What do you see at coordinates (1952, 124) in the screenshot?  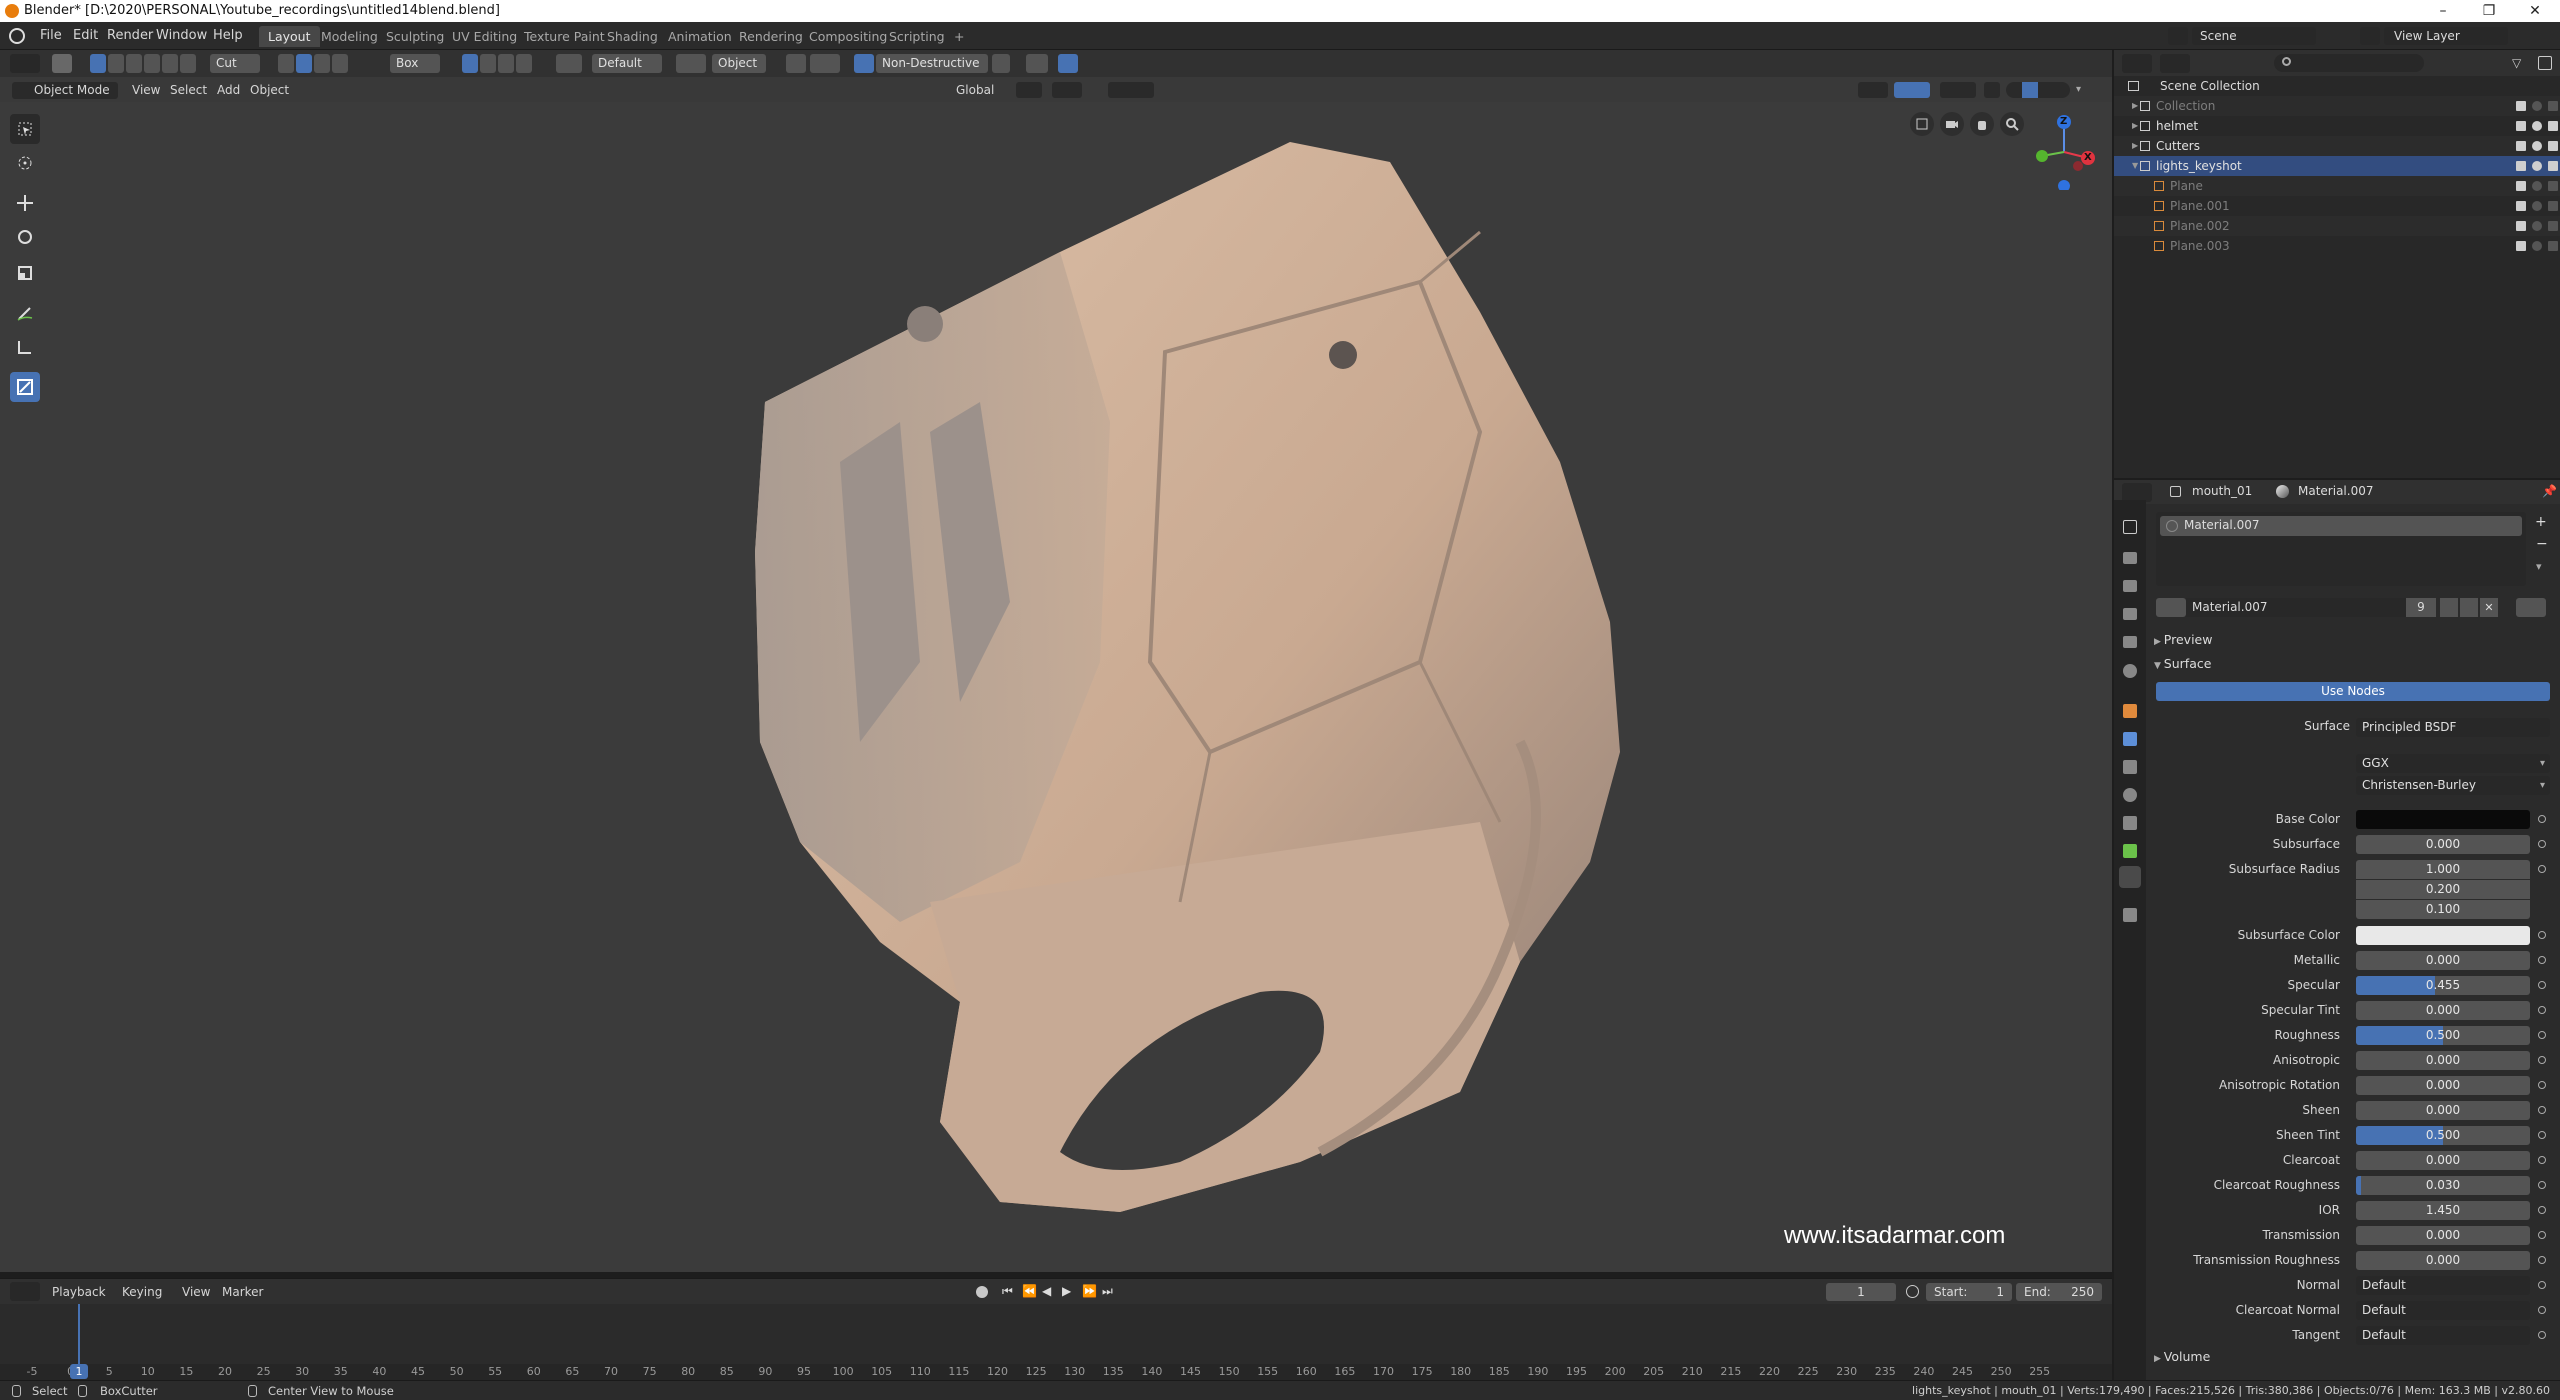 I see `camera-icon` at bounding box center [1952, 124].